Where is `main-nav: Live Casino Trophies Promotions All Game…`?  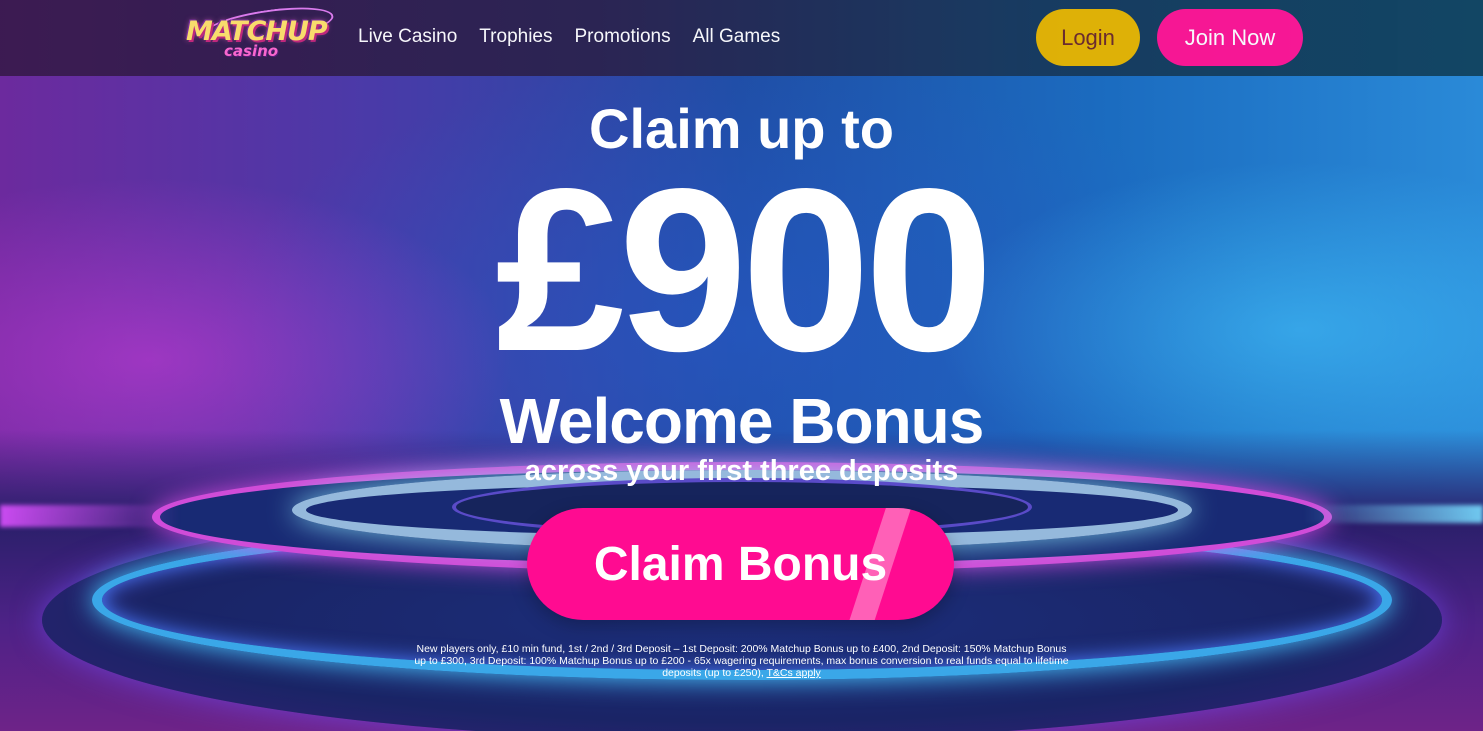
main-nav: Live Casino Trophies Promotions All Game… is located at coordinates (569, 37).